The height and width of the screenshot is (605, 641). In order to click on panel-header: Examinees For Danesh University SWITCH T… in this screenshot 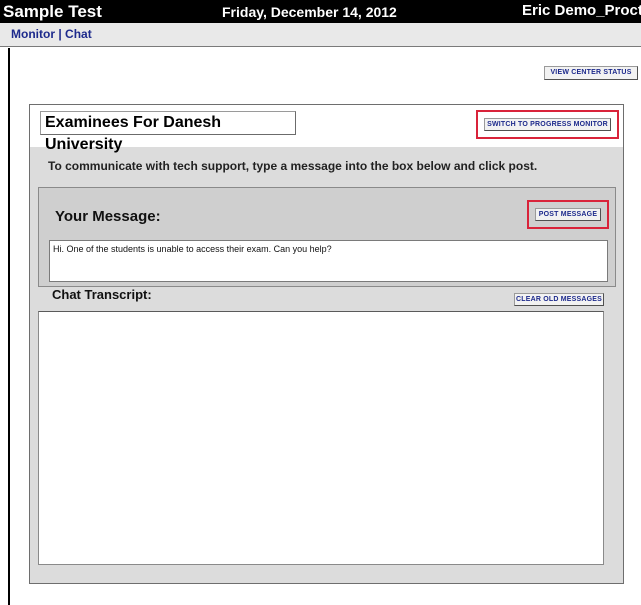, I will do `click(326, 129)`.